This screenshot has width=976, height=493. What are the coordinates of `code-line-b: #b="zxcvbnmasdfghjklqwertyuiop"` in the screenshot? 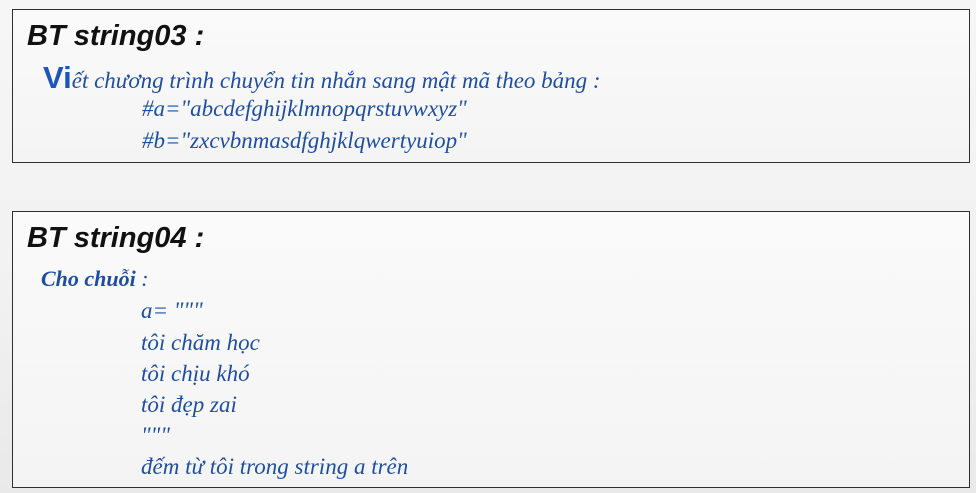 It's located at (304, 140).